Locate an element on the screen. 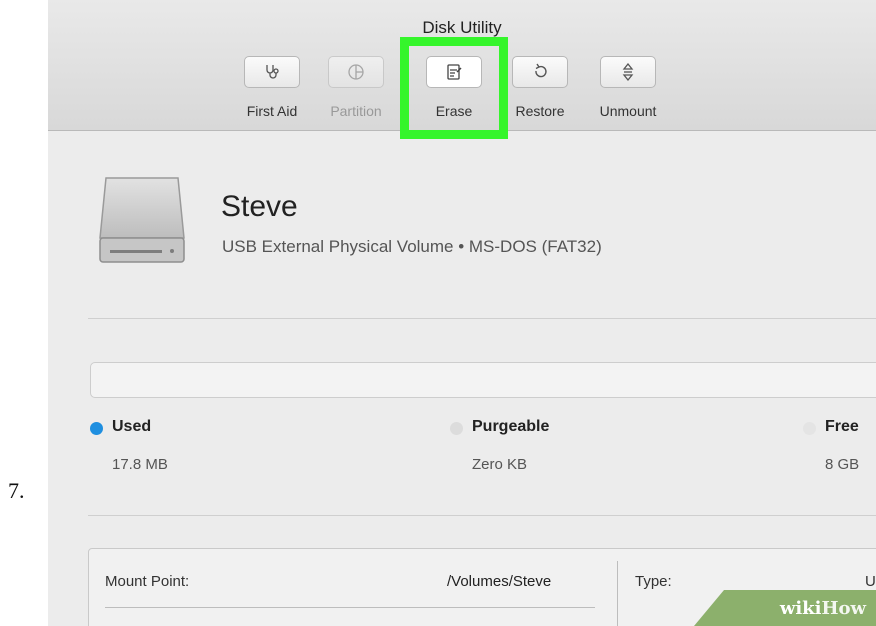 This screenshot has width=876, height=626. partition-label: Partition is located at coordinates (356, 111).